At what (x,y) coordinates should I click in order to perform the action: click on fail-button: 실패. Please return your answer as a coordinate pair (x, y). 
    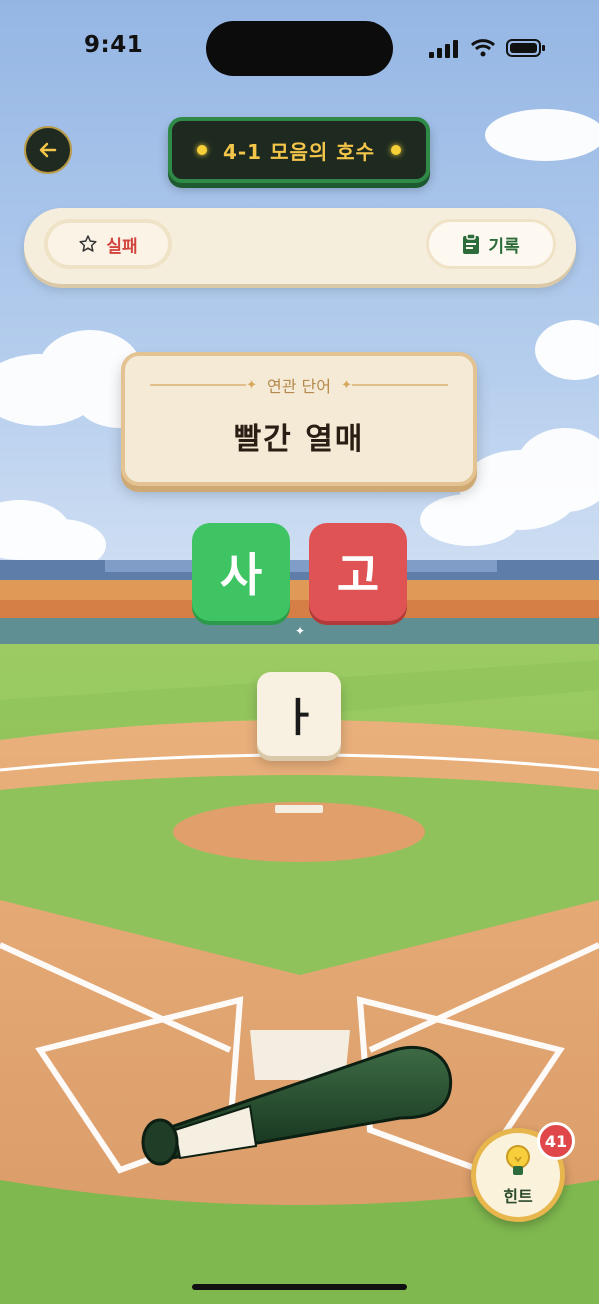
    Looking at the image, I should click on (108, 244).